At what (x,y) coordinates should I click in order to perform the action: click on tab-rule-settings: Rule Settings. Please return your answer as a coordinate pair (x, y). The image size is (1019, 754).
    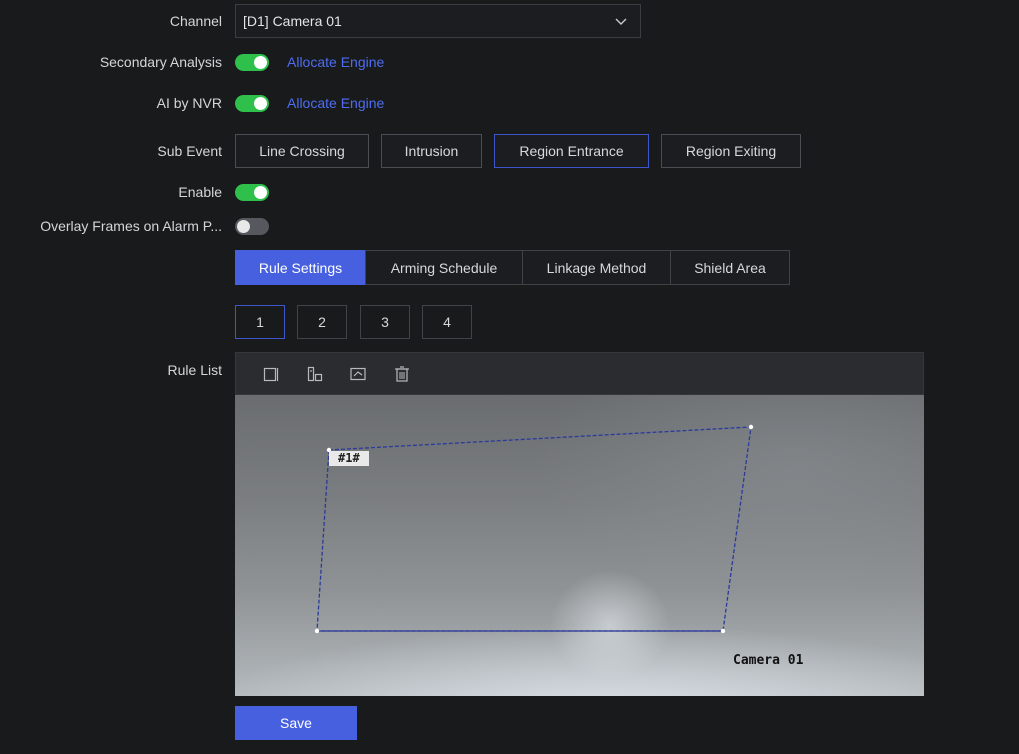
    Looking at the image, I should click on (300, 267).